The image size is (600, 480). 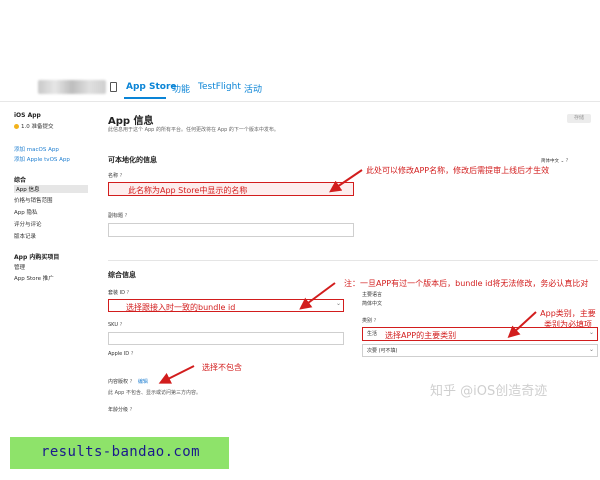 I want to click on arrow-rights, so click(x=176, y=374).